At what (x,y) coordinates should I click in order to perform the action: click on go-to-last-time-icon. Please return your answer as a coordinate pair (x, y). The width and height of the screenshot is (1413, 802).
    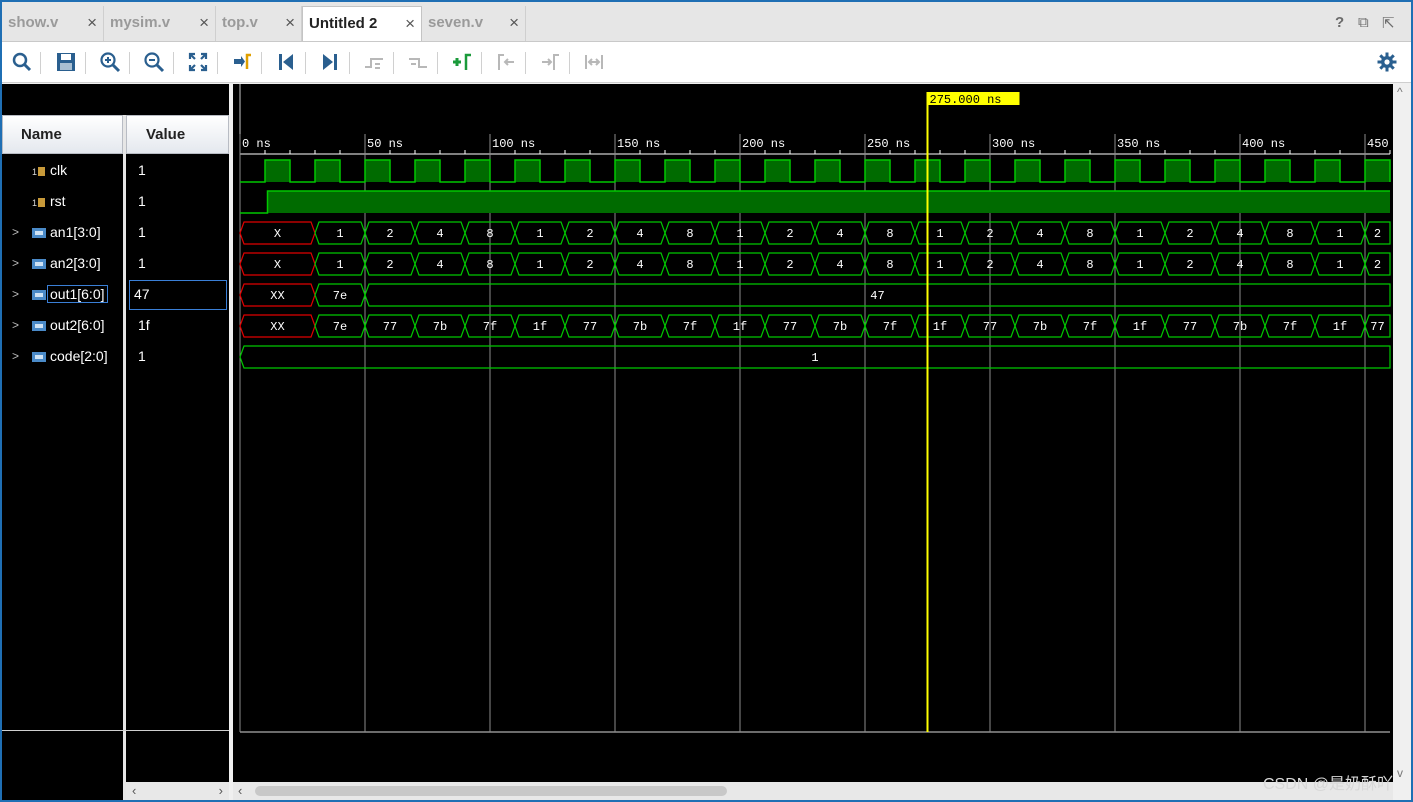
    Looking at the image, I should click on (330, 62).